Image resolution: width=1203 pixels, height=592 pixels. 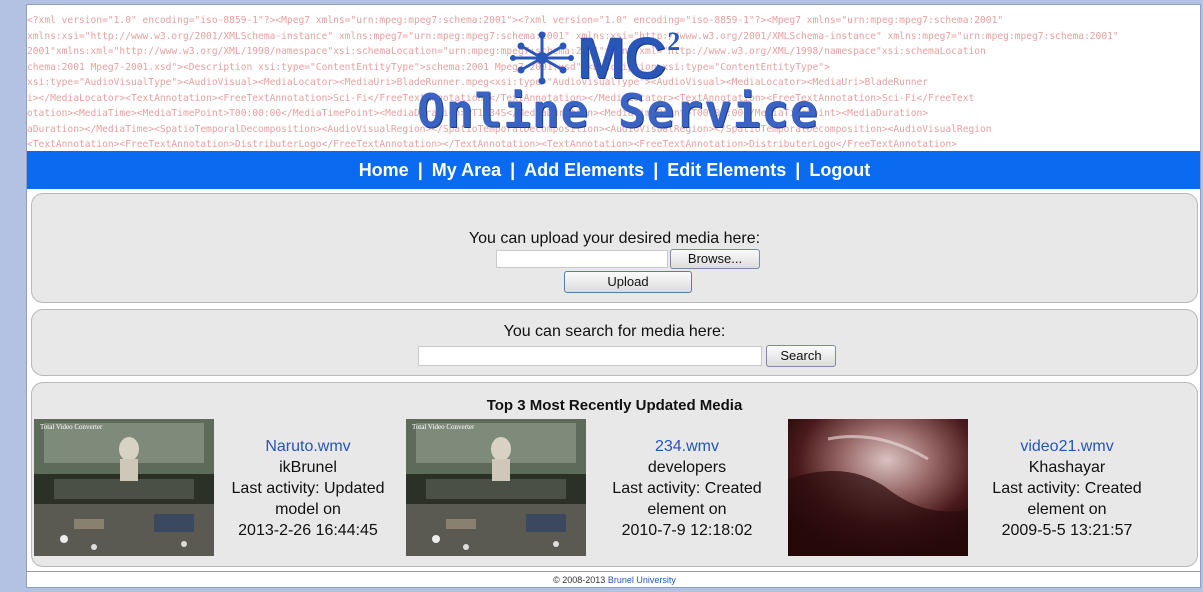 What do you see at coordinates (687, 530) in the screenshot?
I see `media-date: 2010-7-9 12:18:02` at bounding box center [687, 530].